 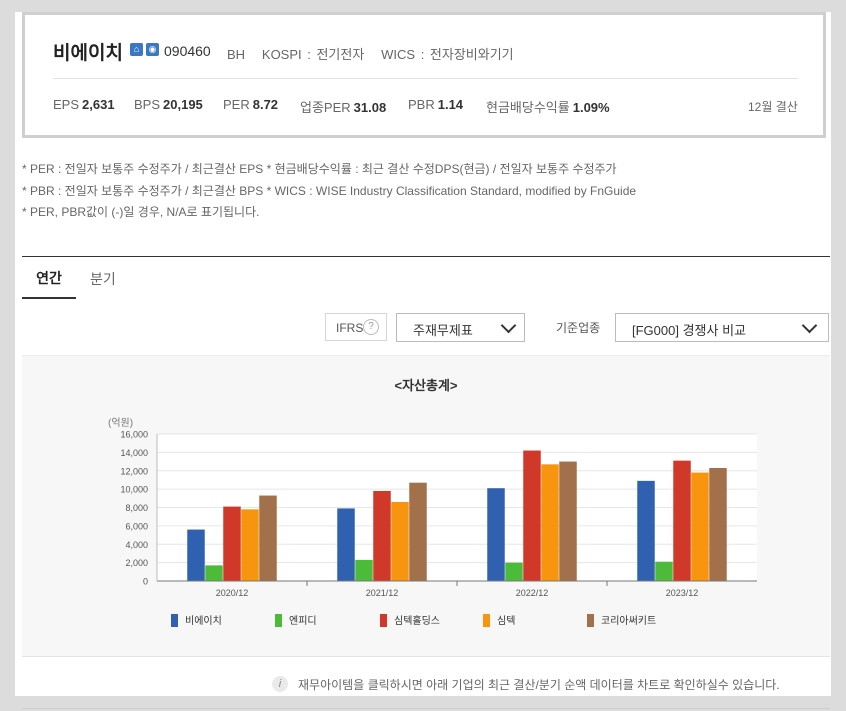 I want to click on legend-label: 코리아써키트, so click(x=628, y=621).